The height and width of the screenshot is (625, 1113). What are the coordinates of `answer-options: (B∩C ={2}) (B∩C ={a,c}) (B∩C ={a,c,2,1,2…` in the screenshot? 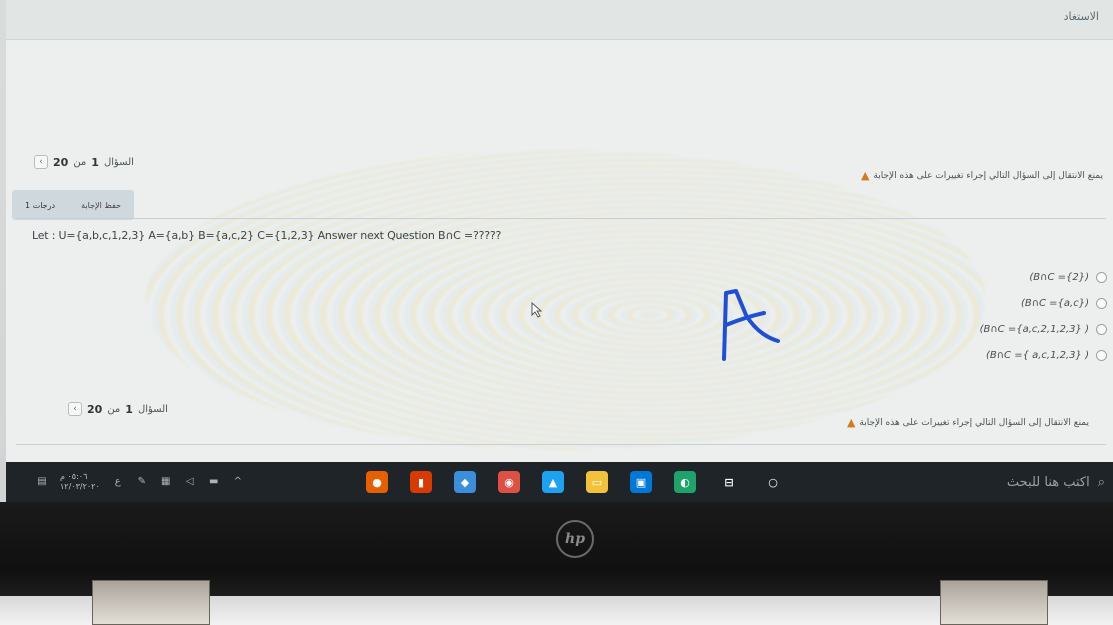 It's located at (1007, 316).